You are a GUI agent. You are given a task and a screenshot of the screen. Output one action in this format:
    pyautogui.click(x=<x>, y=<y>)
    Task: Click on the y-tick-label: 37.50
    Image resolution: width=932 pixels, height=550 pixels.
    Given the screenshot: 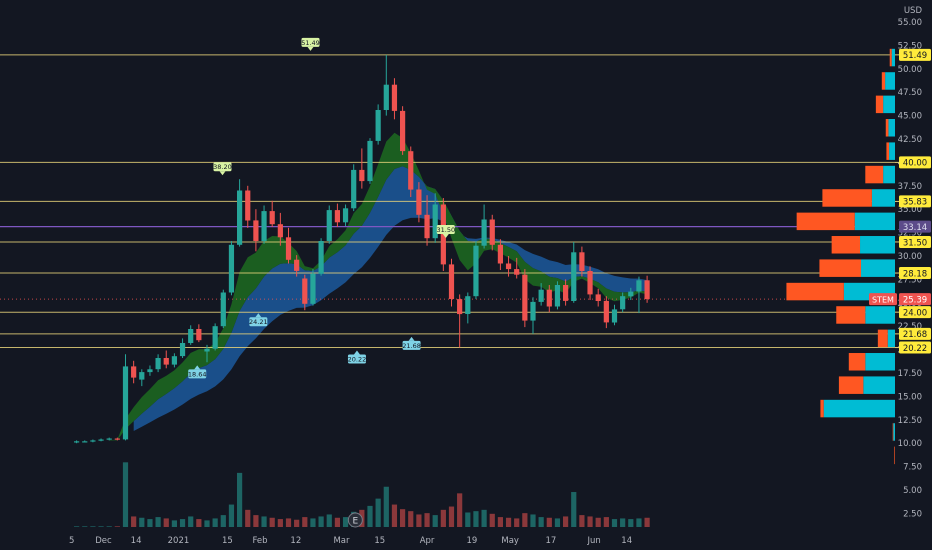 What is the action you would take?
    pyautogui.click(x=910, y=187)
    